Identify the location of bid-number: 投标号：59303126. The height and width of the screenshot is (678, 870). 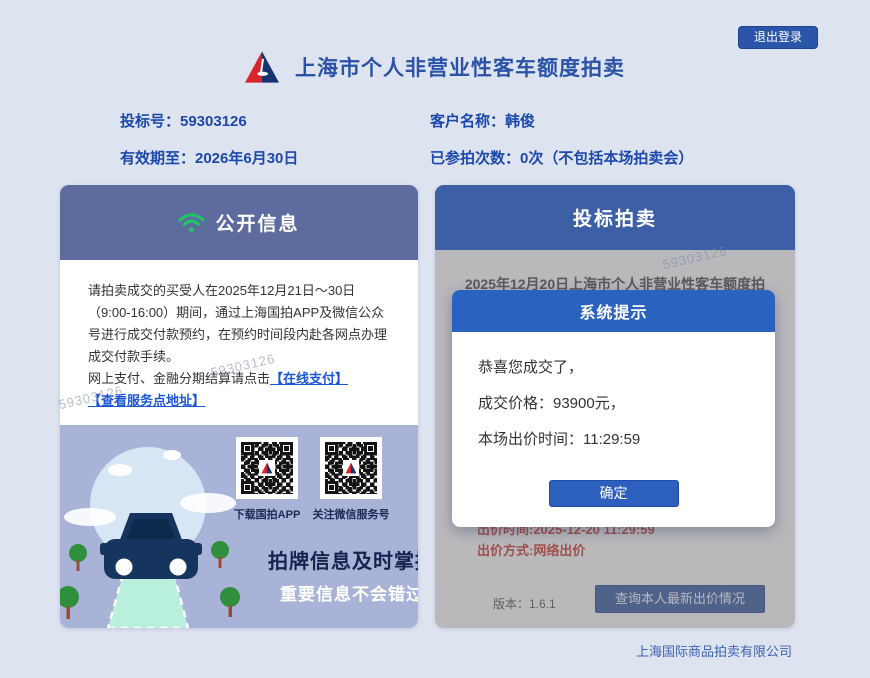
(183, 121).